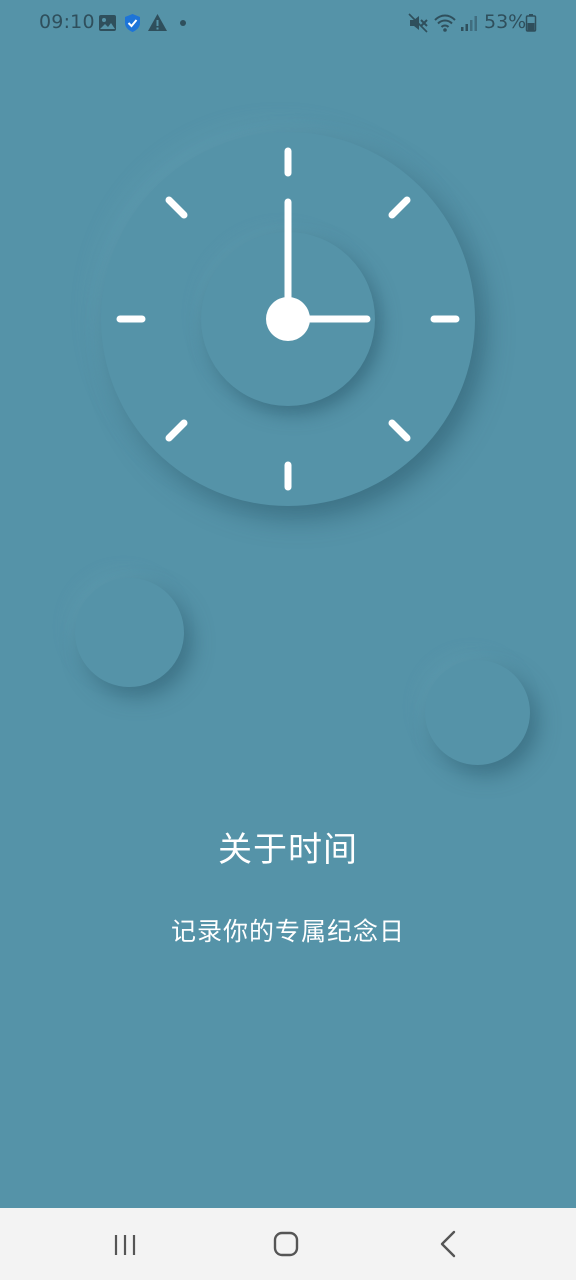 Image resolution: width=576 pixels, height=1280 pixels. What do you see at coordinates (469, 23) in the screenshot?
I see `signal-icon` at bounding box center [469, 23].